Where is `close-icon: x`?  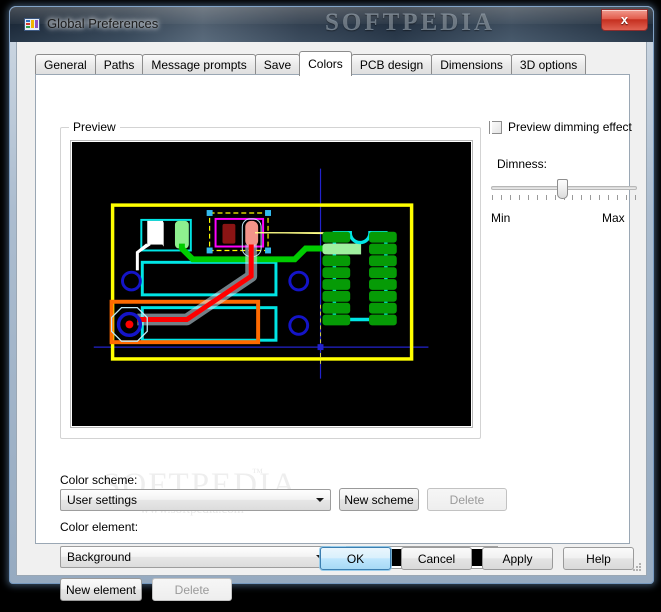
close-icon: x is located at coordinates (624, 19).